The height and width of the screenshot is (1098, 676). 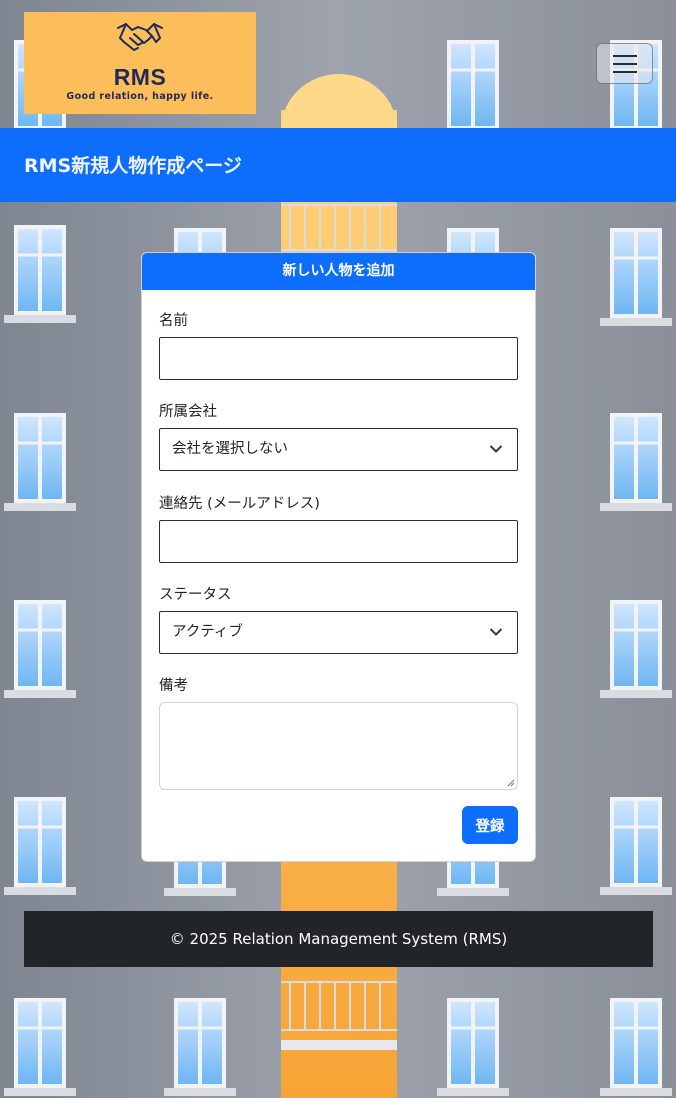 What do you see at coordinates (338, 271) in the screenshot?
I see `card-title: 新しい人物を追加` at bounding box center [338, 271].